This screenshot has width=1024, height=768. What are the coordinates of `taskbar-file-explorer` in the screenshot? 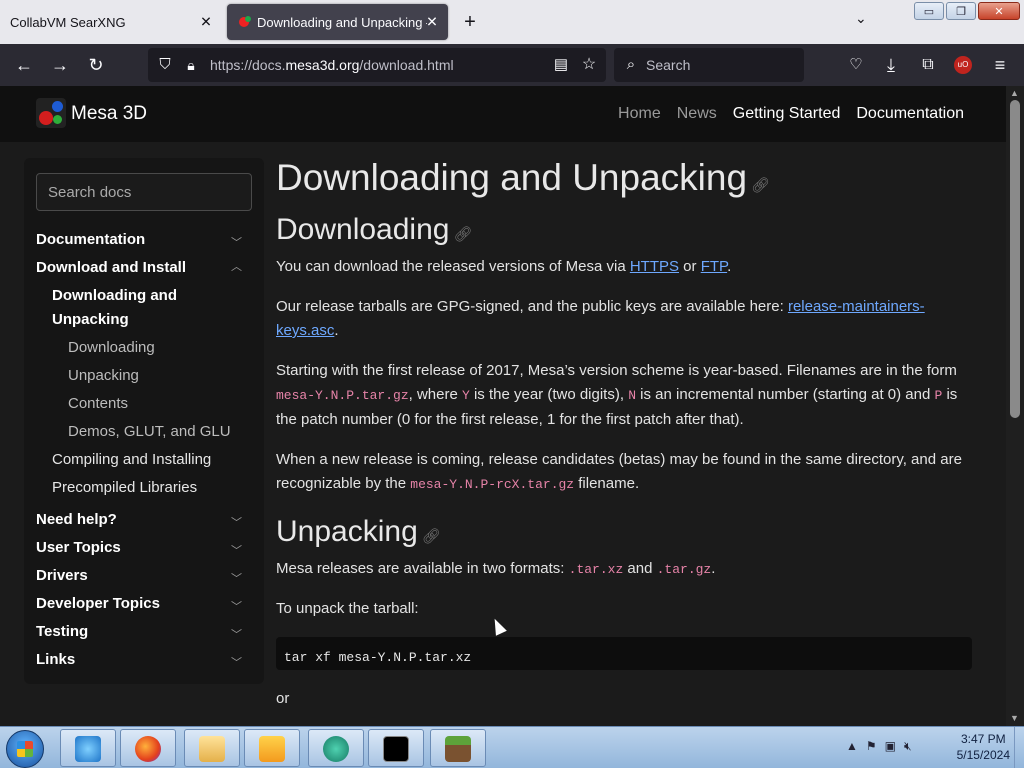 It's located at (212, 748).